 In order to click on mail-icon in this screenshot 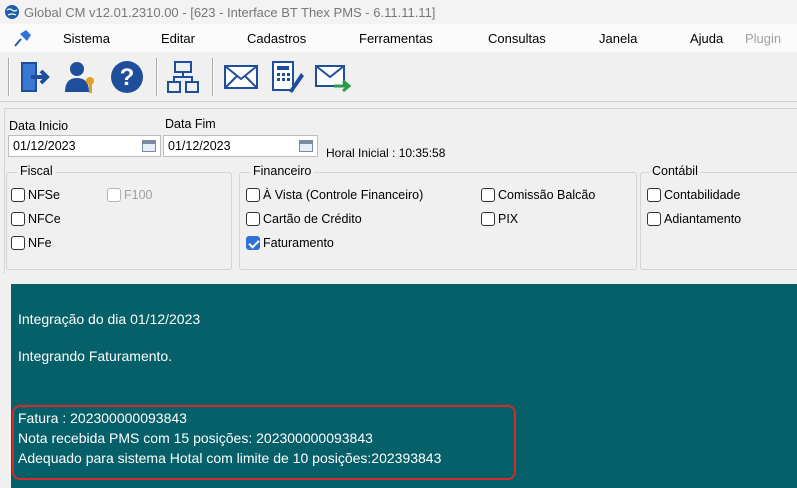, I will do `click(241, 77)`.